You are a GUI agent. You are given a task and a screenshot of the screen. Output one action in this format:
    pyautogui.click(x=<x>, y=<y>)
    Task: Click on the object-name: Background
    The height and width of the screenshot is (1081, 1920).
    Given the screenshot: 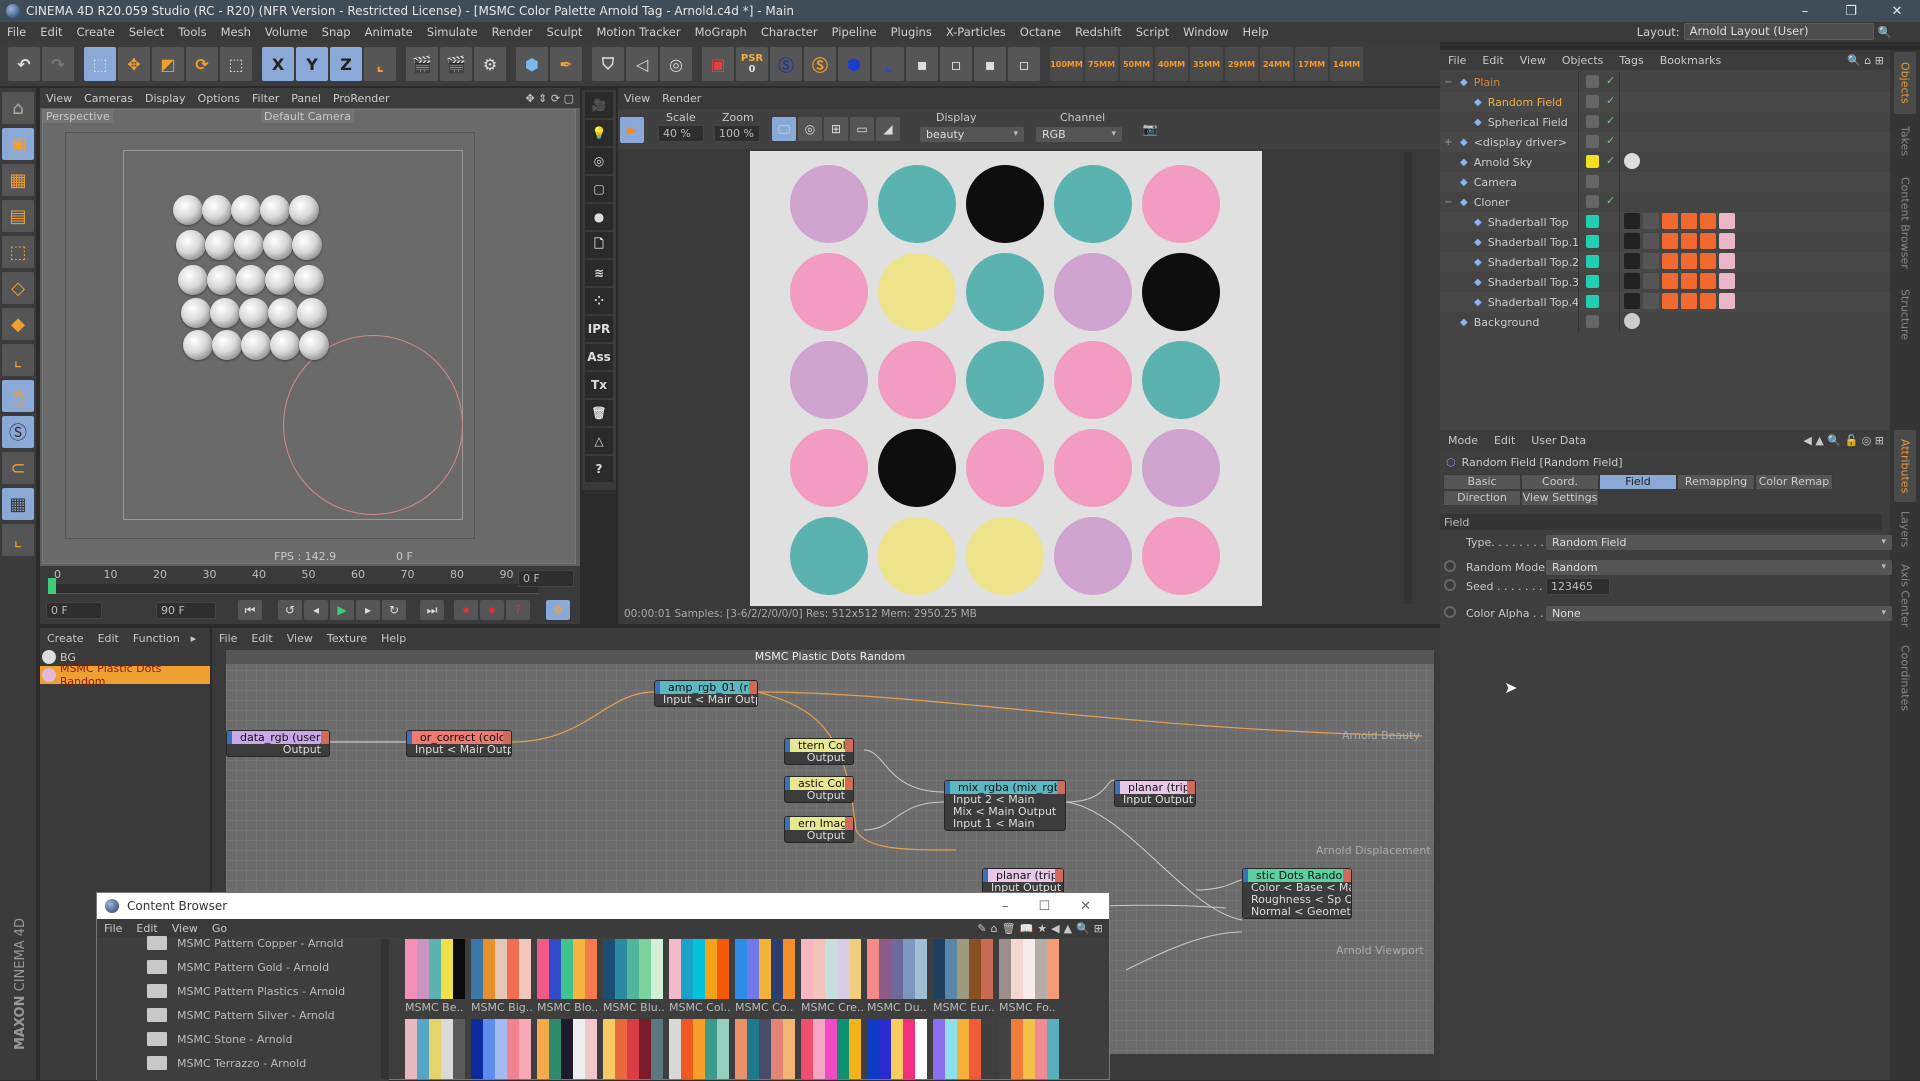 What is the action you would take?
    pyautogui.click(x=1507, y=322)
    